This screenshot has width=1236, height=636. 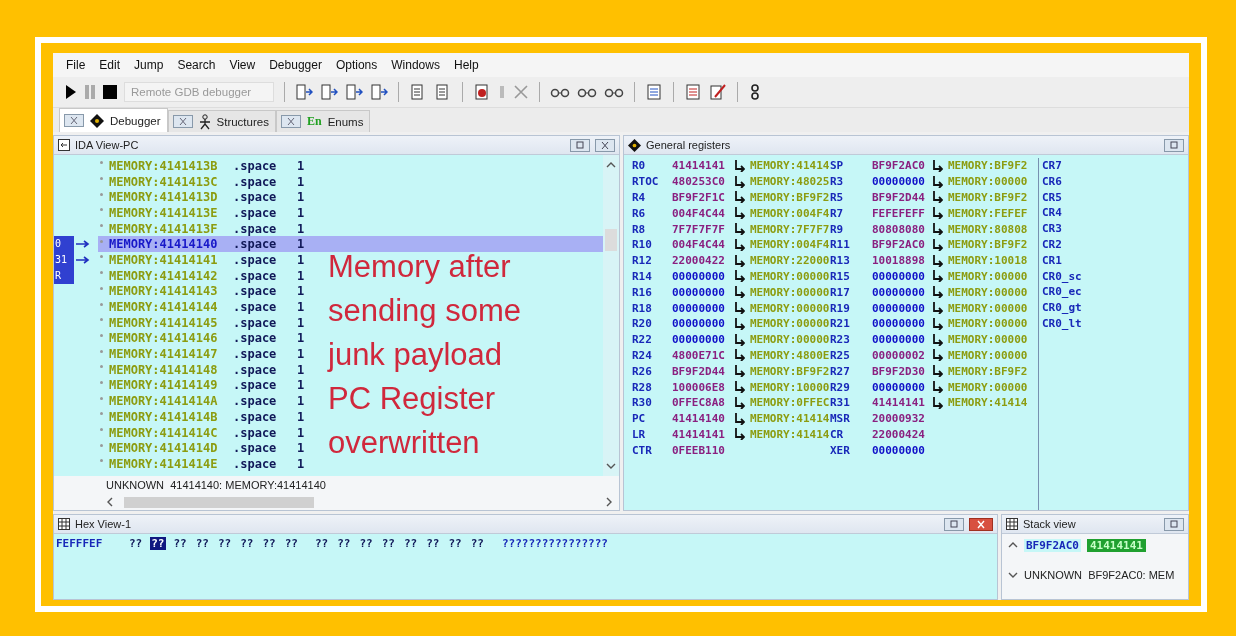 What do you see at coordinates (703, 403) in the screenshot?
I see `register-value: 0FFEC8A8` at bounding box center [703, 403].